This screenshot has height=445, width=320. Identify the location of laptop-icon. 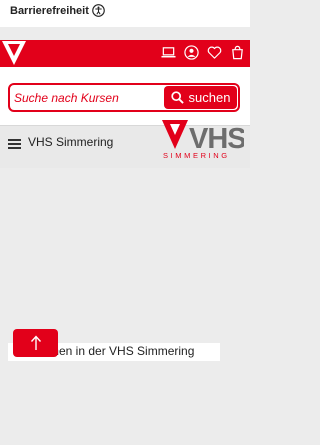
(168, 52).